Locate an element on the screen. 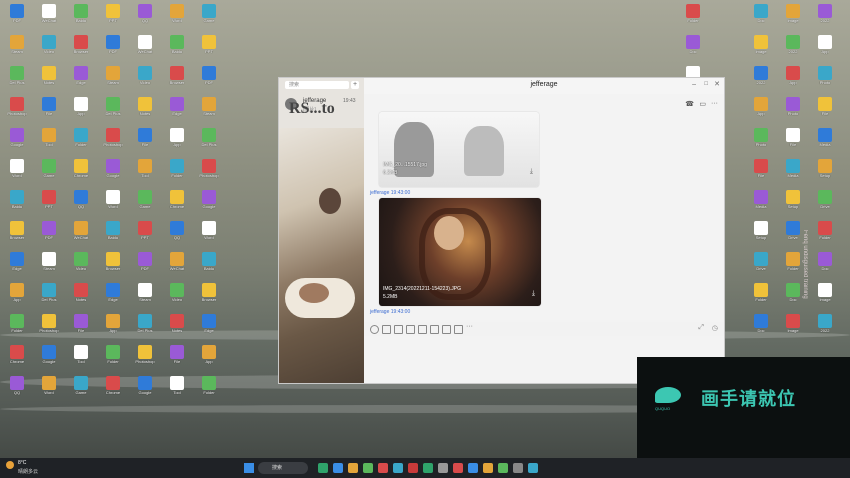 The height and width of the screenshot is (478, 850). more-tools-icon: ··· is located at coordinates (469, 326).